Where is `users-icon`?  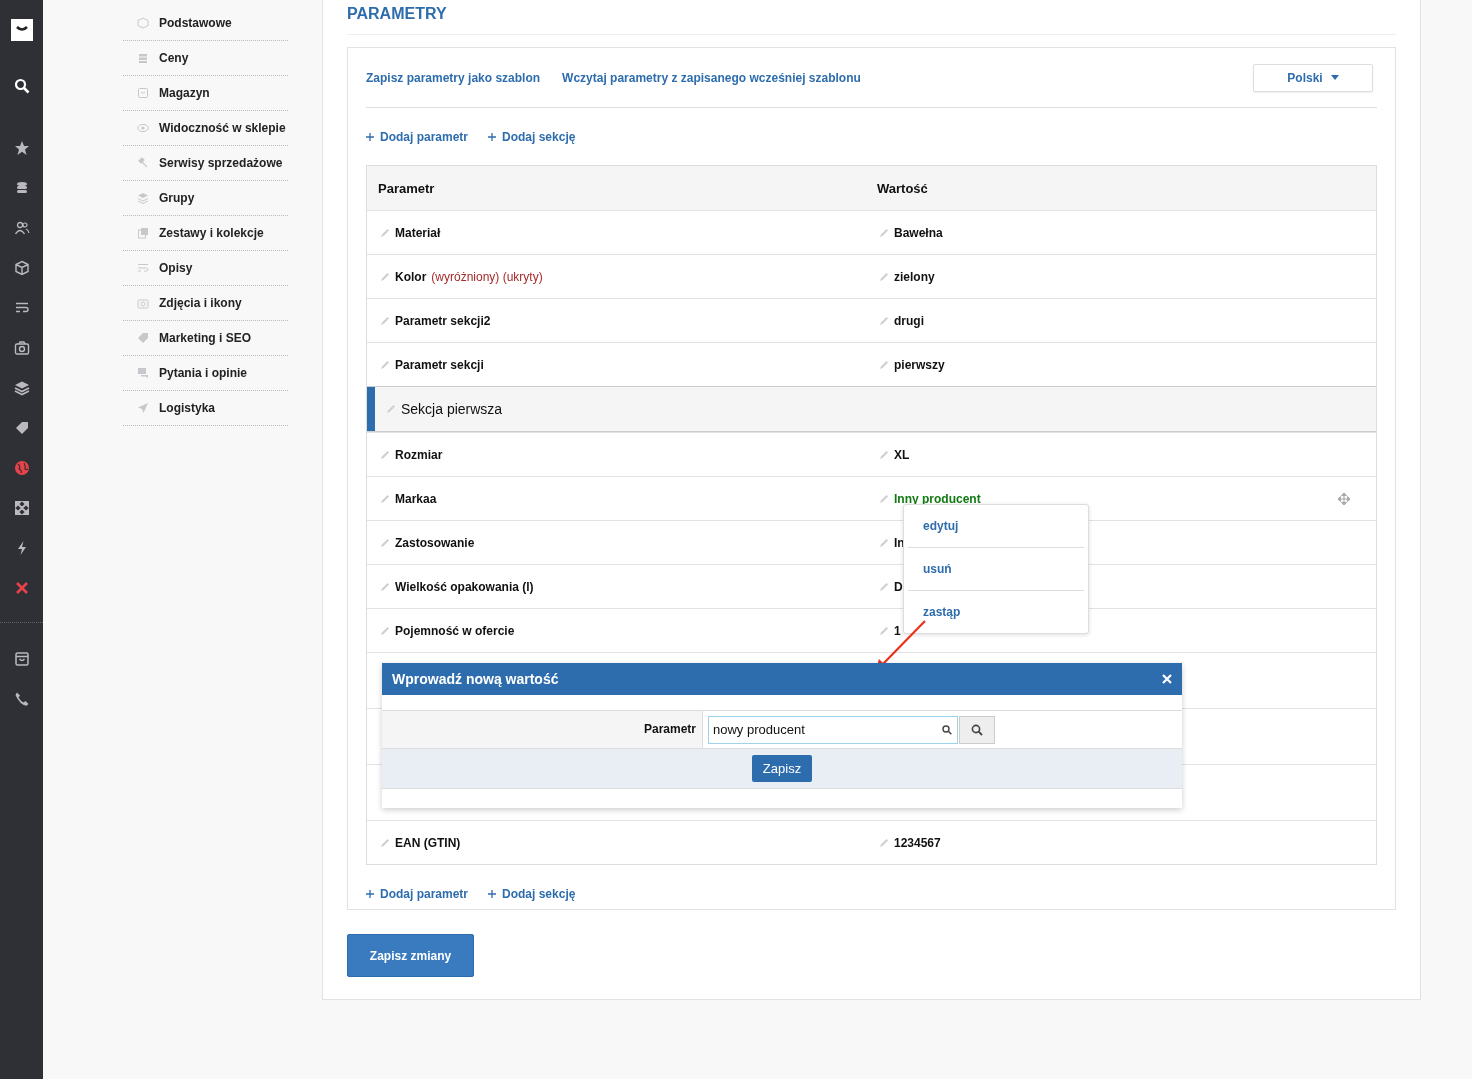
users-icon is located at coordinates (21, 228).